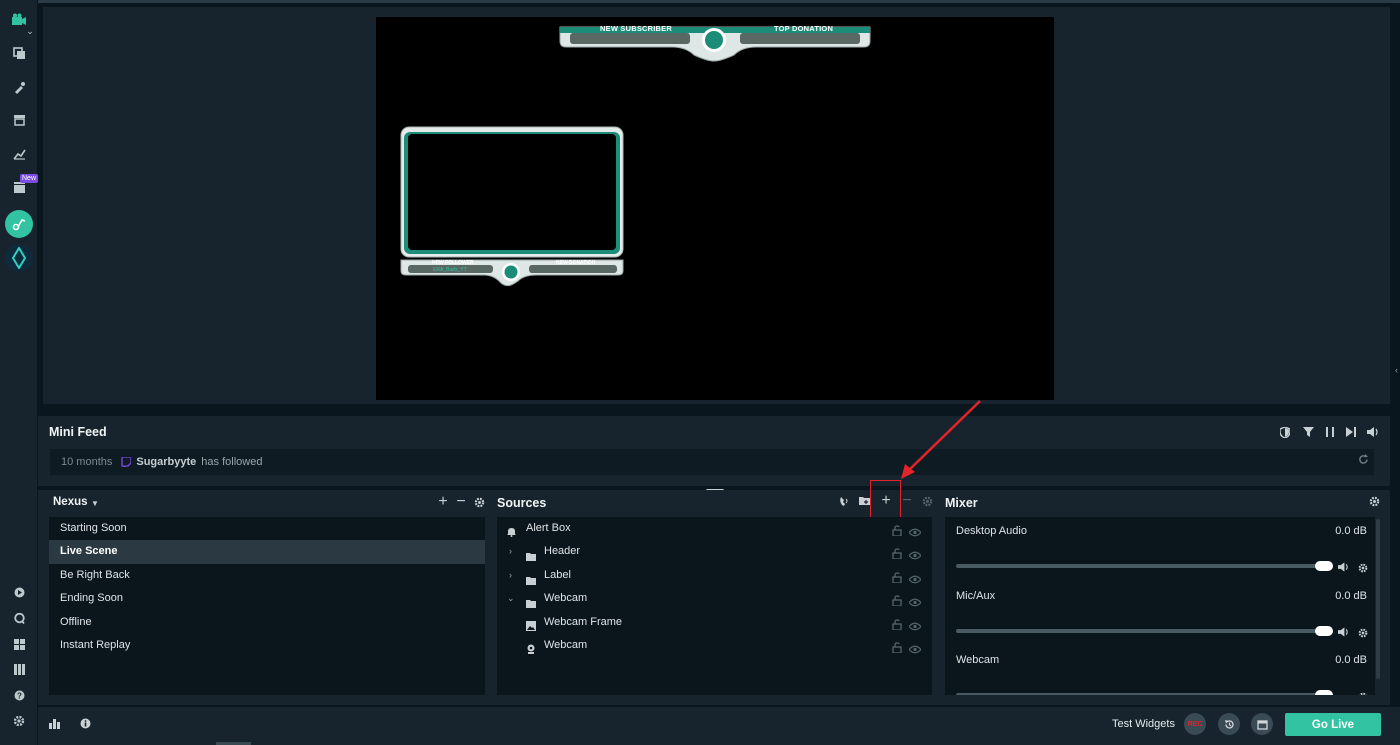  Describe the element at coordinates (1374, 501) in the screenshot. I see `mixer-settings-gear-icon` at that location.